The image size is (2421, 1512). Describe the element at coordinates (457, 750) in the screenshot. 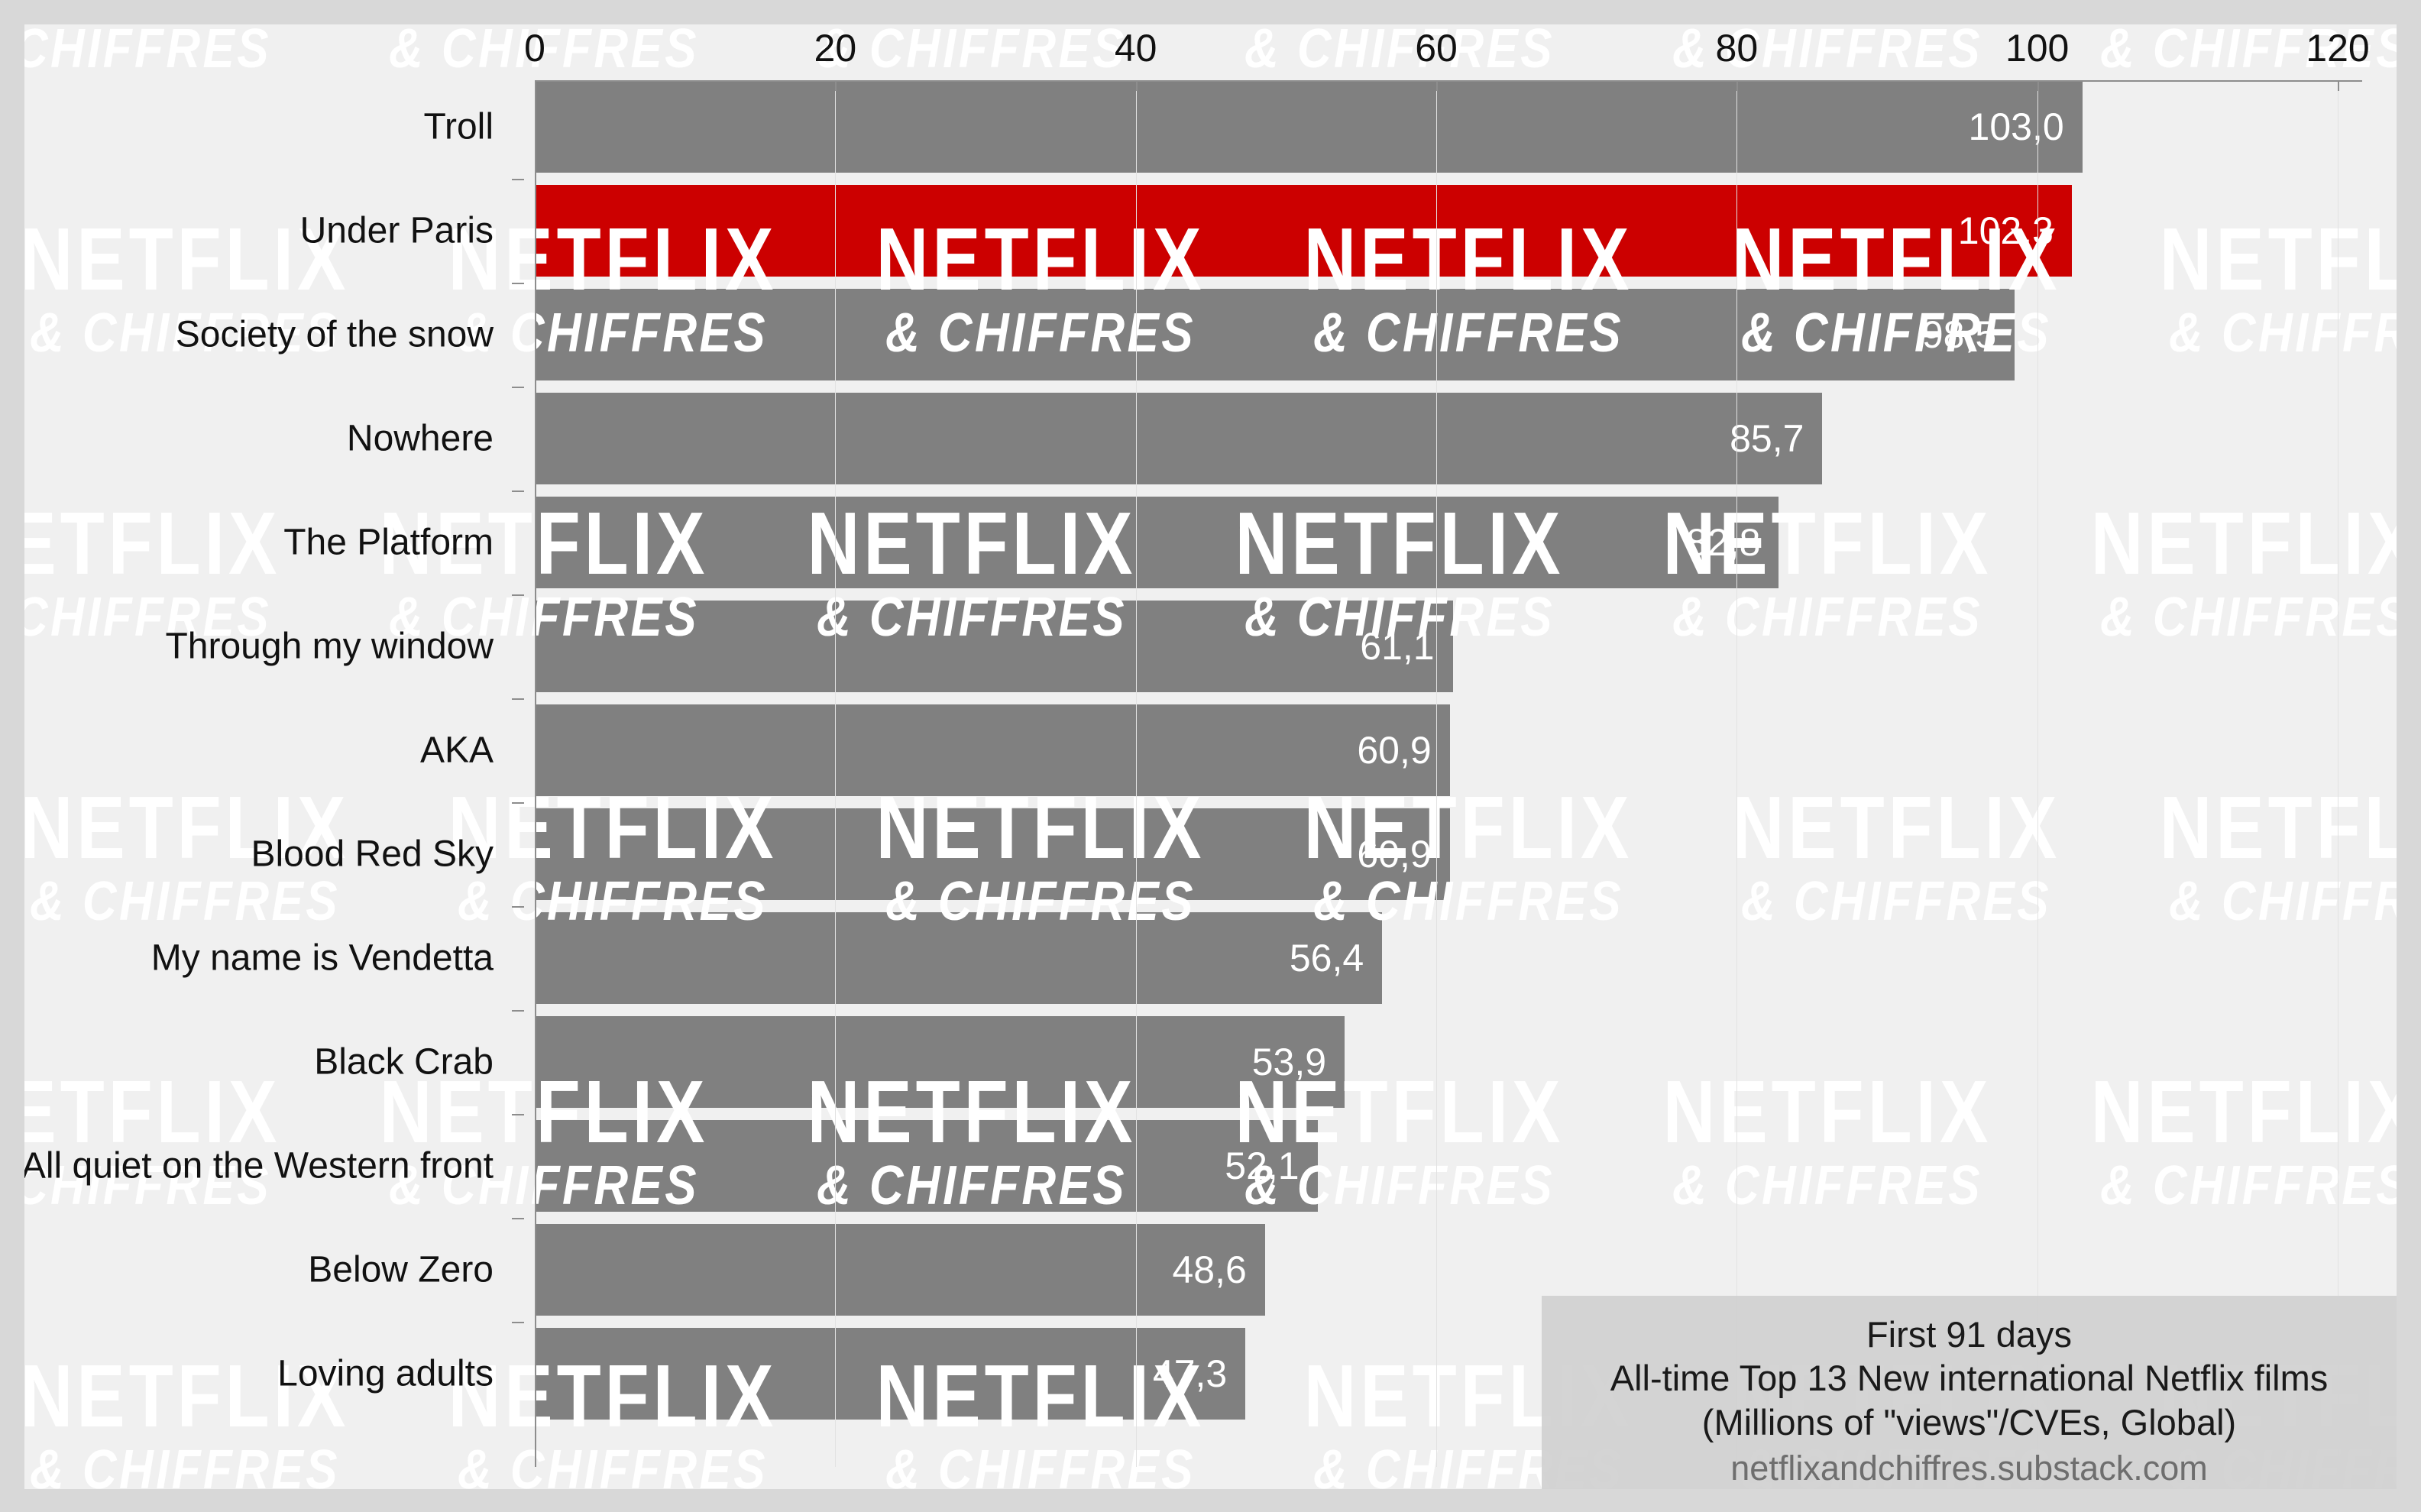

I see `y-axis-category-label: AKA` at that location.